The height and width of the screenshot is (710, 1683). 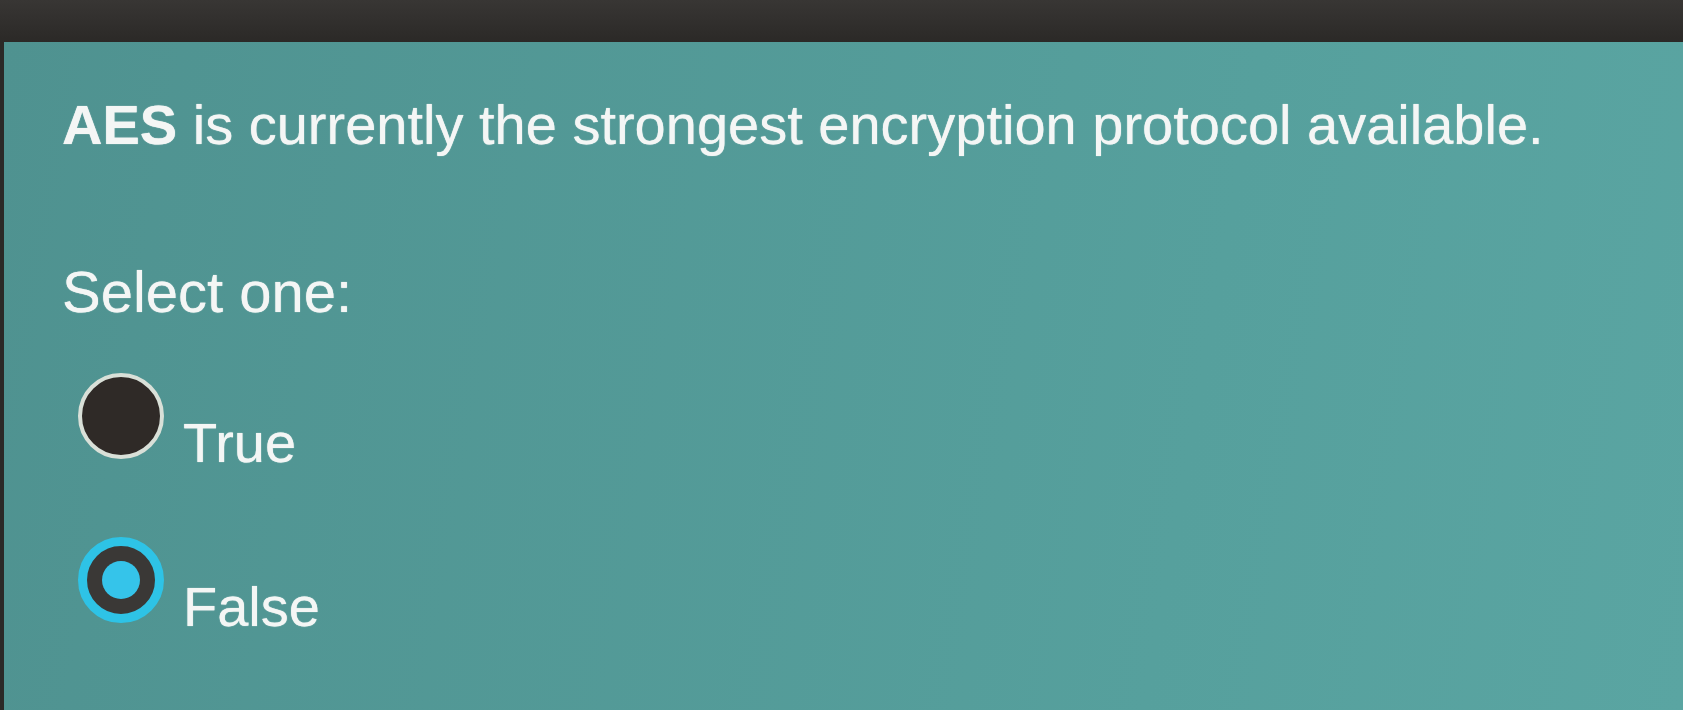 I want to click on option-label: True, so click(x=240, y=443).